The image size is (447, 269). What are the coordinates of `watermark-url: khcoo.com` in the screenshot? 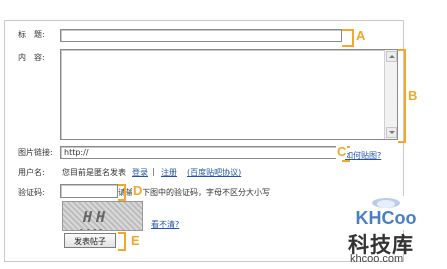 It's located at (377, 259).